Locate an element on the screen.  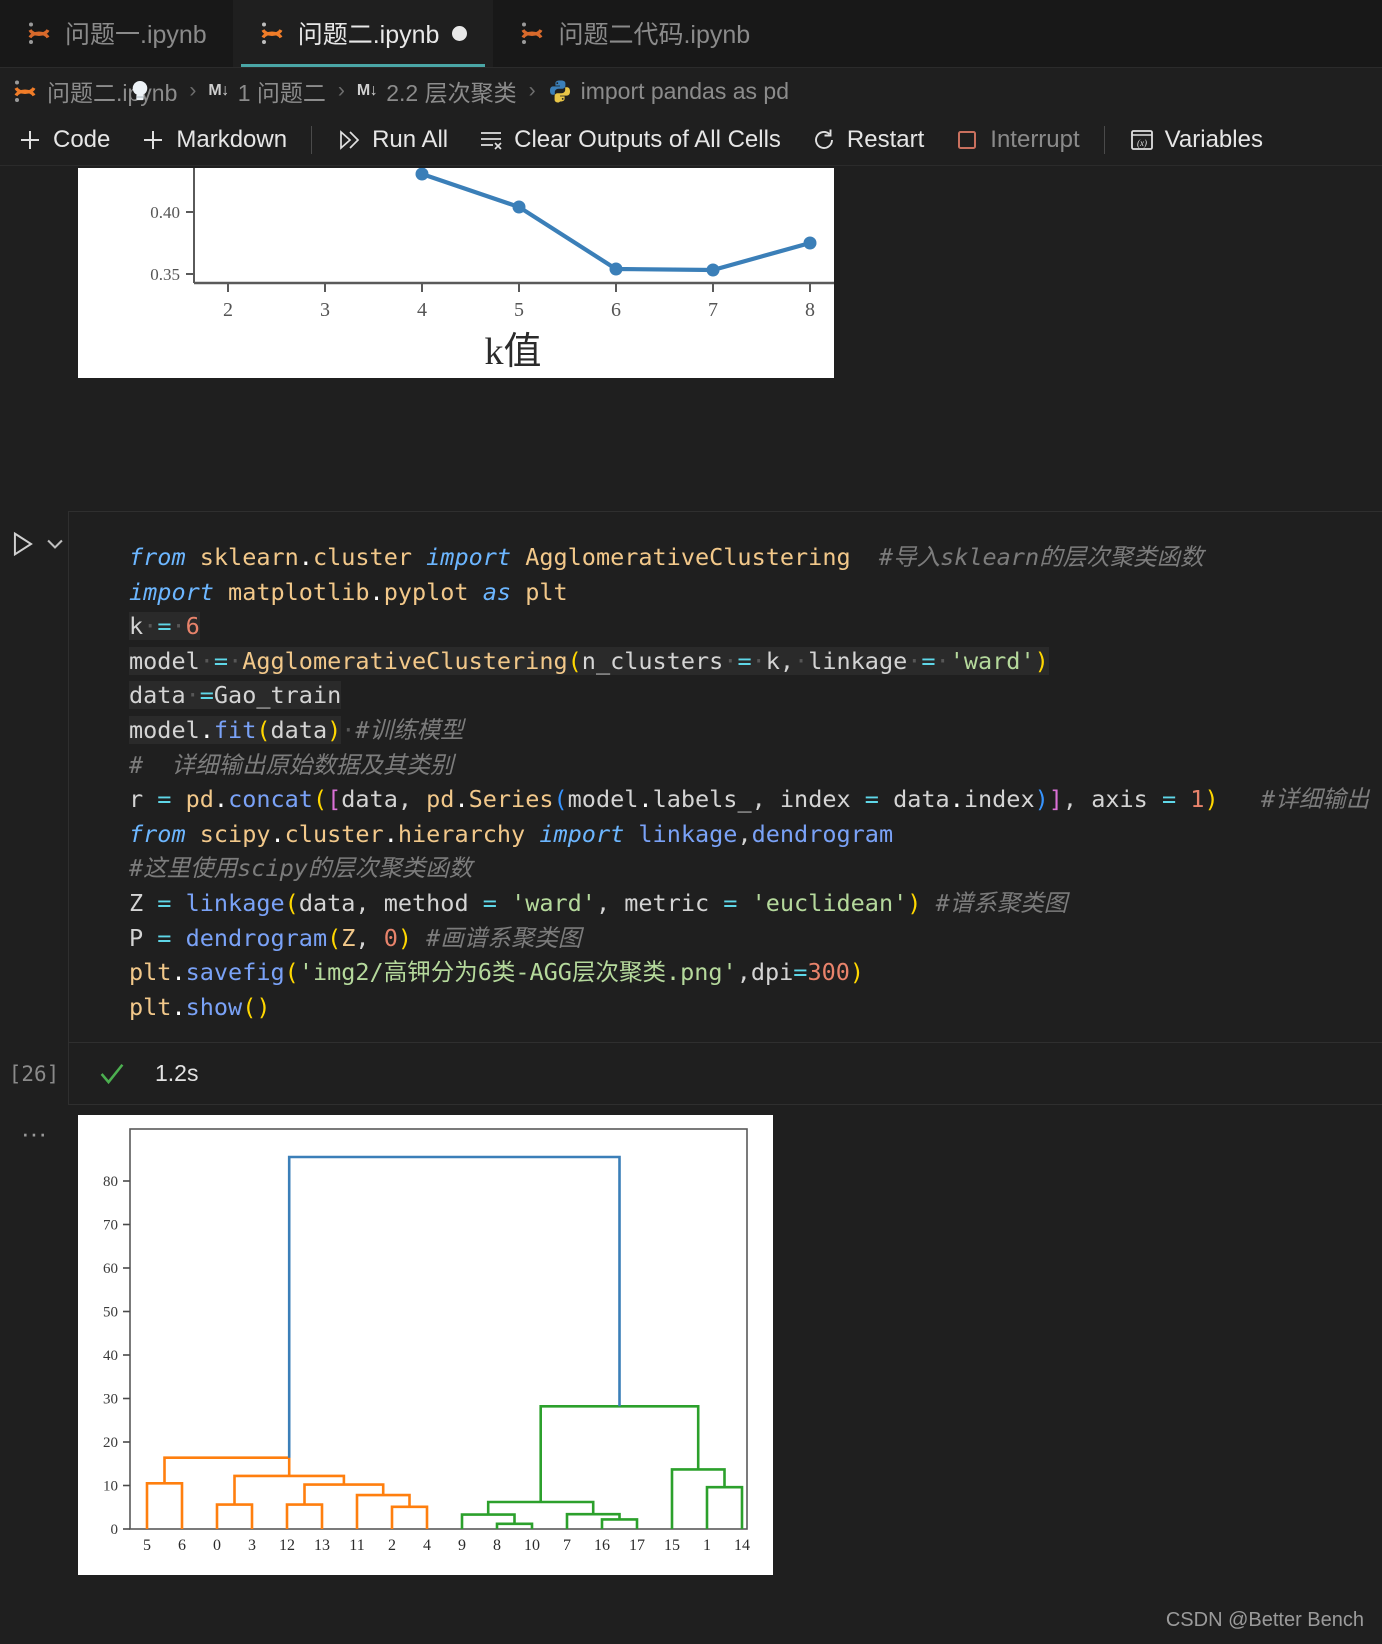
run-all-button: Run All is located at coordinates (392, 140).